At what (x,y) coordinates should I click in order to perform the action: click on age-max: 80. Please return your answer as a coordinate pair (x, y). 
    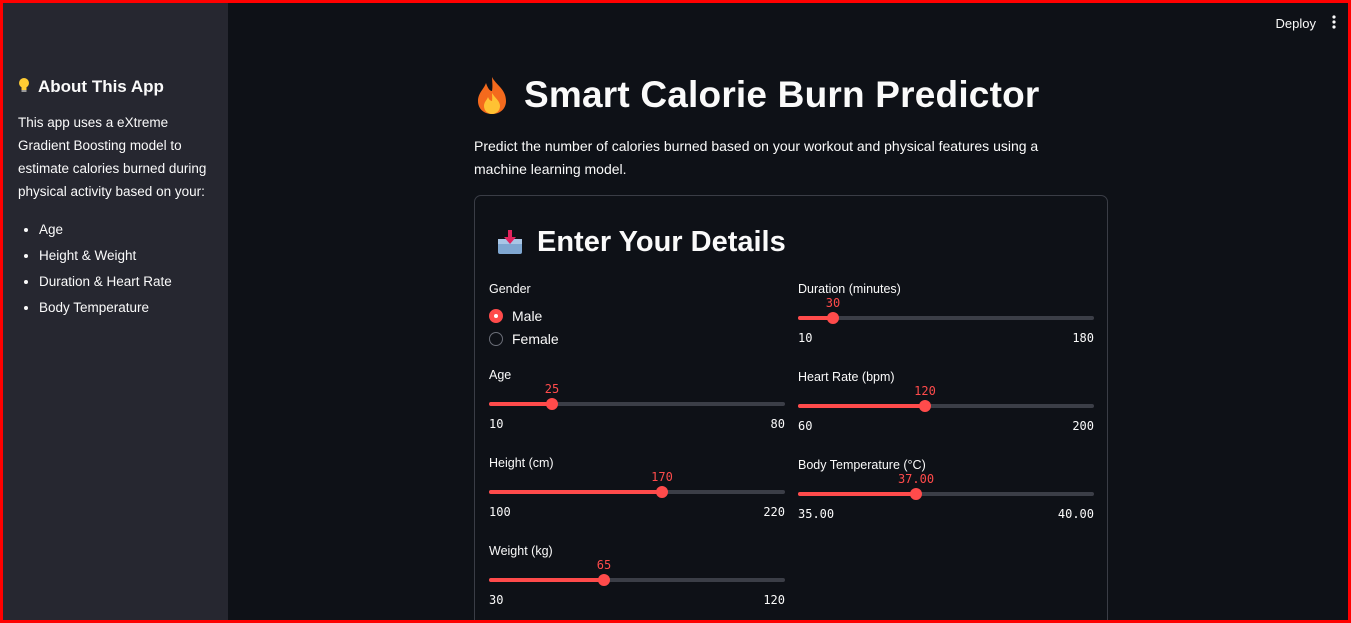
    Looking at the image, I should click on (777, 424).